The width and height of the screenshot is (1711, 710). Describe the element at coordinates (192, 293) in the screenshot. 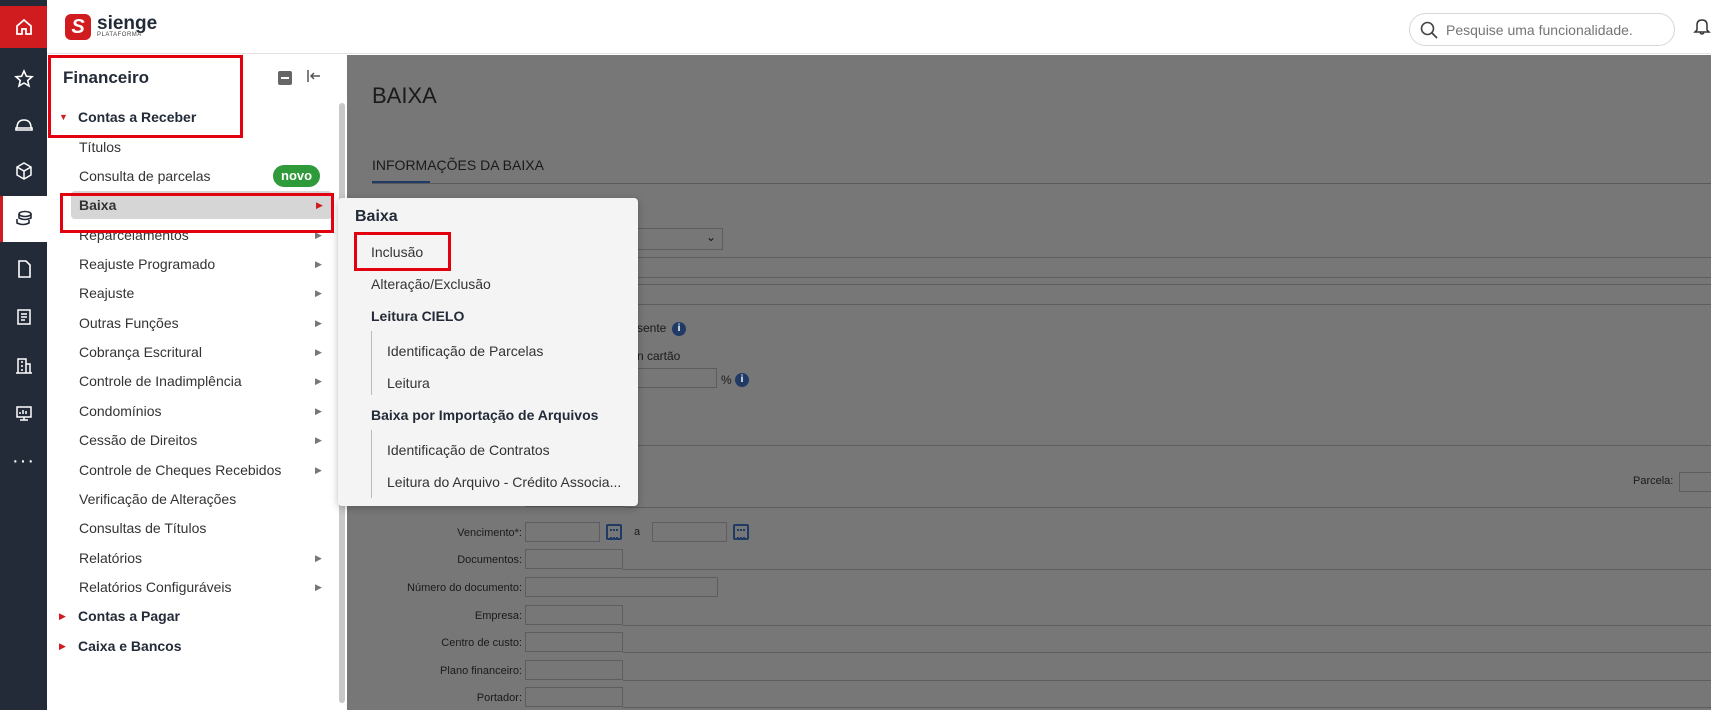

I see `sidebar-item-reajuste: Reajuste ▶` at that location.